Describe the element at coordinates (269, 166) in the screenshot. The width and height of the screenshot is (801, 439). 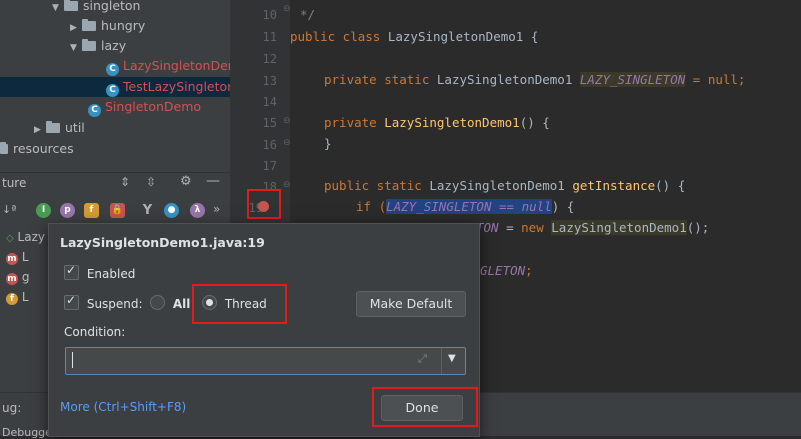
I see `line-number: 17` at that location.